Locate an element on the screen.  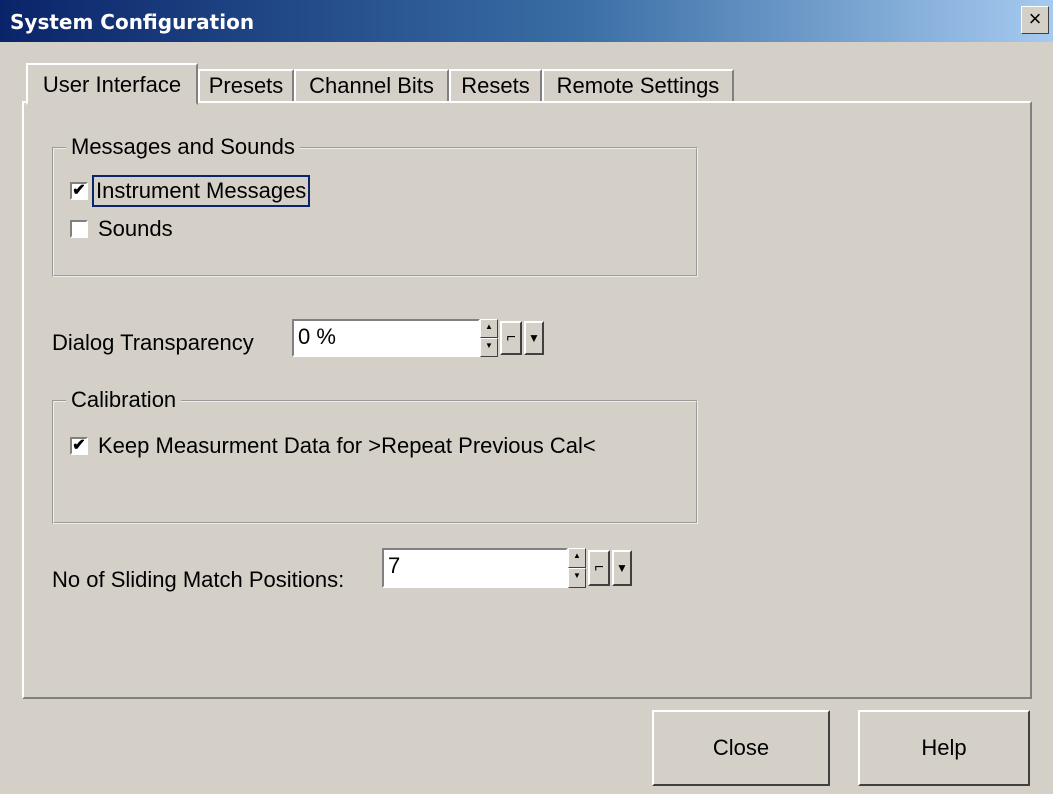
tab-user-interface: User Interface is located at coordinates (112, 84).